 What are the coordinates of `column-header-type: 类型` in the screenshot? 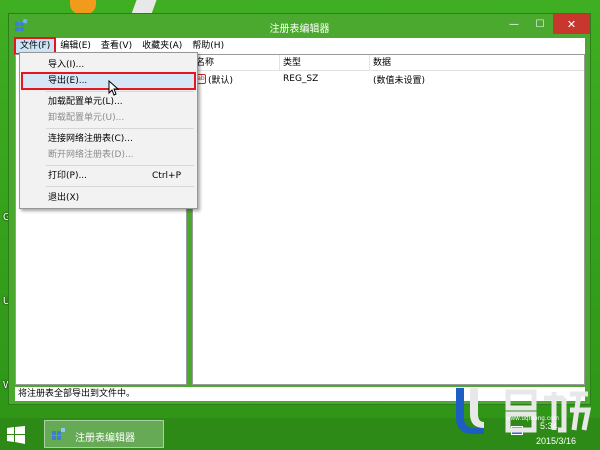 It's located at (325, 63).